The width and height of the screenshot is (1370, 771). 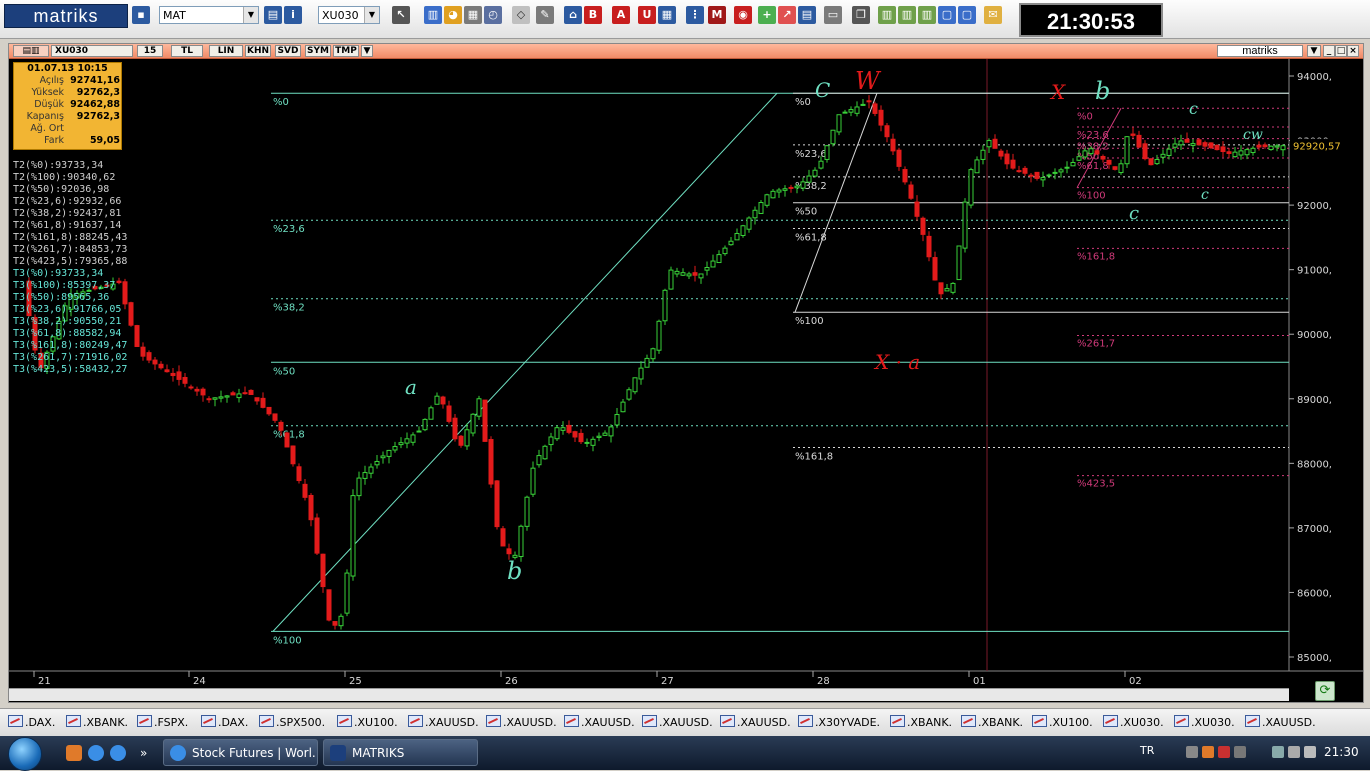 I want to click on eye-icon: ◉, so click(x=743, y=15).